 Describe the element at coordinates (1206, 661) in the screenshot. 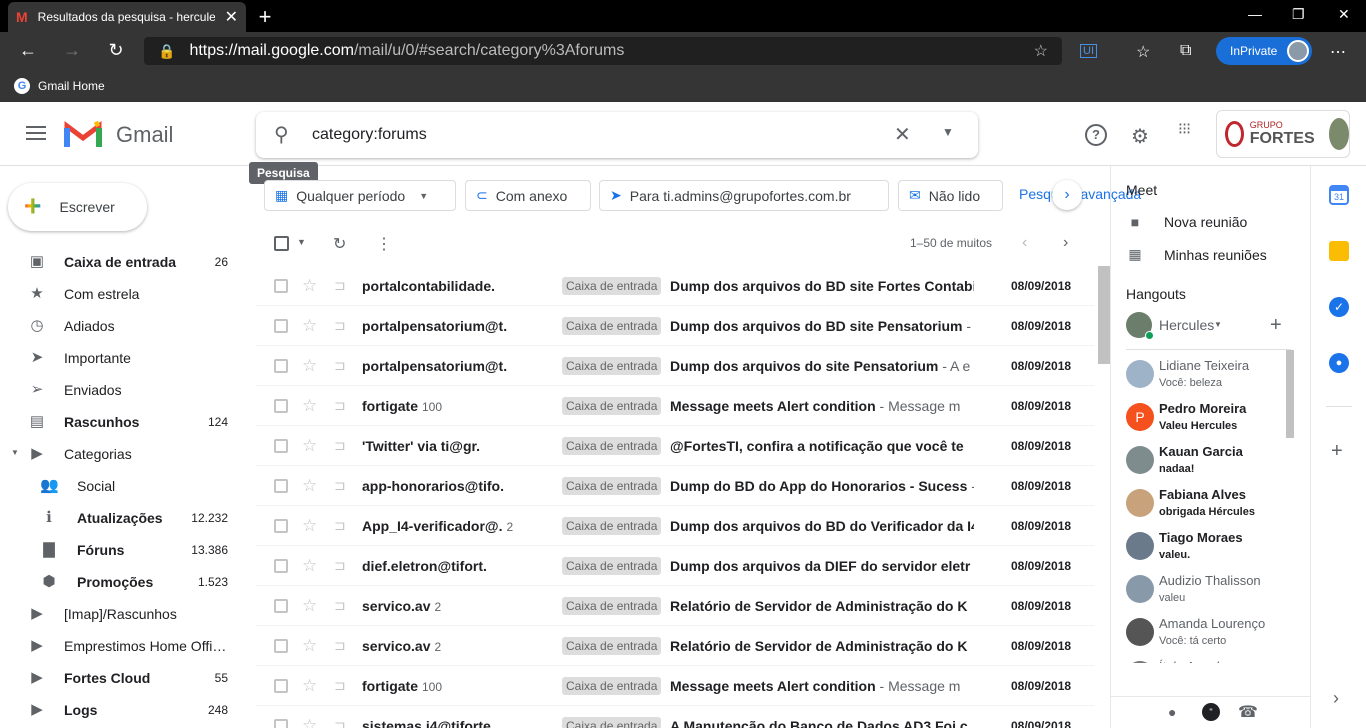

I see `contact-item: Ítalo Angelo` at that location.